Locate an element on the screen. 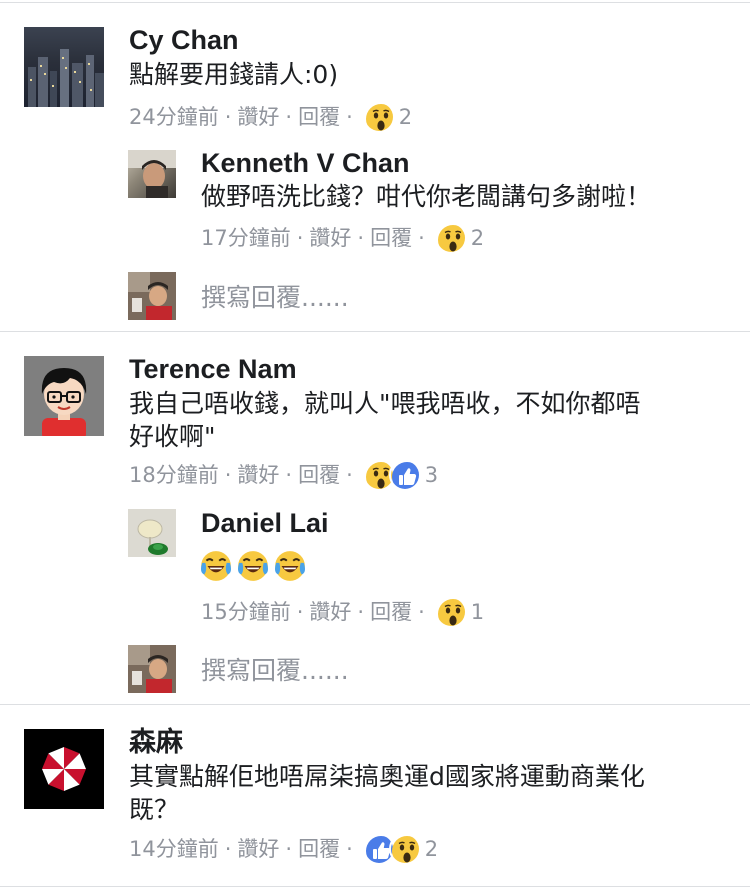 The width and height of the screenshot is (750, 891). reaction-count: 1 is located at coordinates (477, 612).